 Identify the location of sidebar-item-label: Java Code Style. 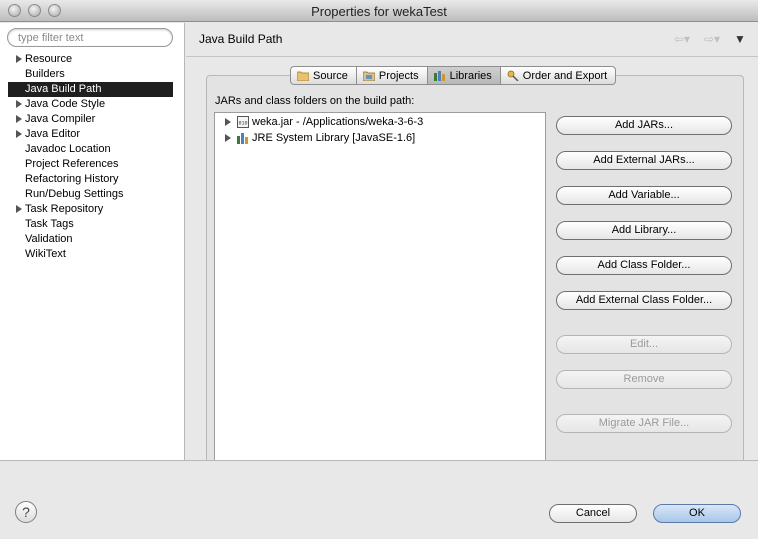
(65, 104).